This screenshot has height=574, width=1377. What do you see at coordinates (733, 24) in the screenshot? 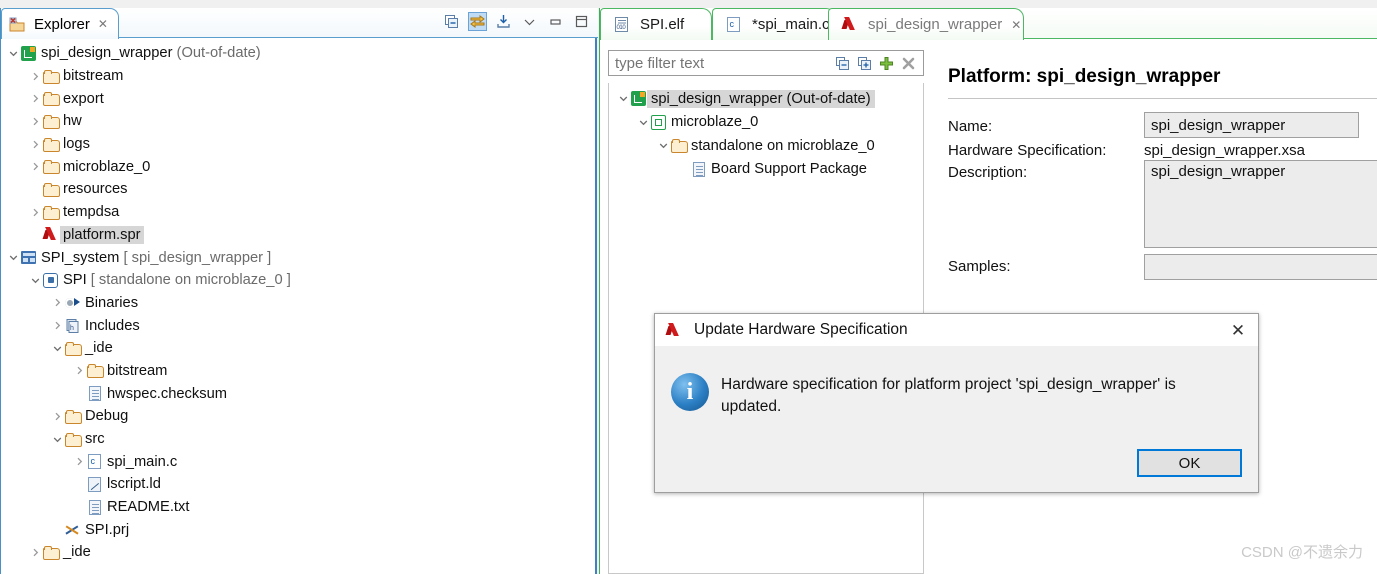
I see `c-file-icon` at bounding box center [733, 24].